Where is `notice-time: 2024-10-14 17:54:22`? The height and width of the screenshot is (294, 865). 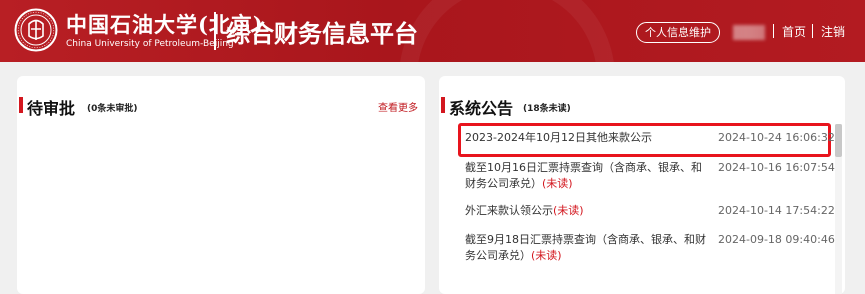
notice-time: 2024-10-14 17:54:22 is located at coordinates (776, 210).